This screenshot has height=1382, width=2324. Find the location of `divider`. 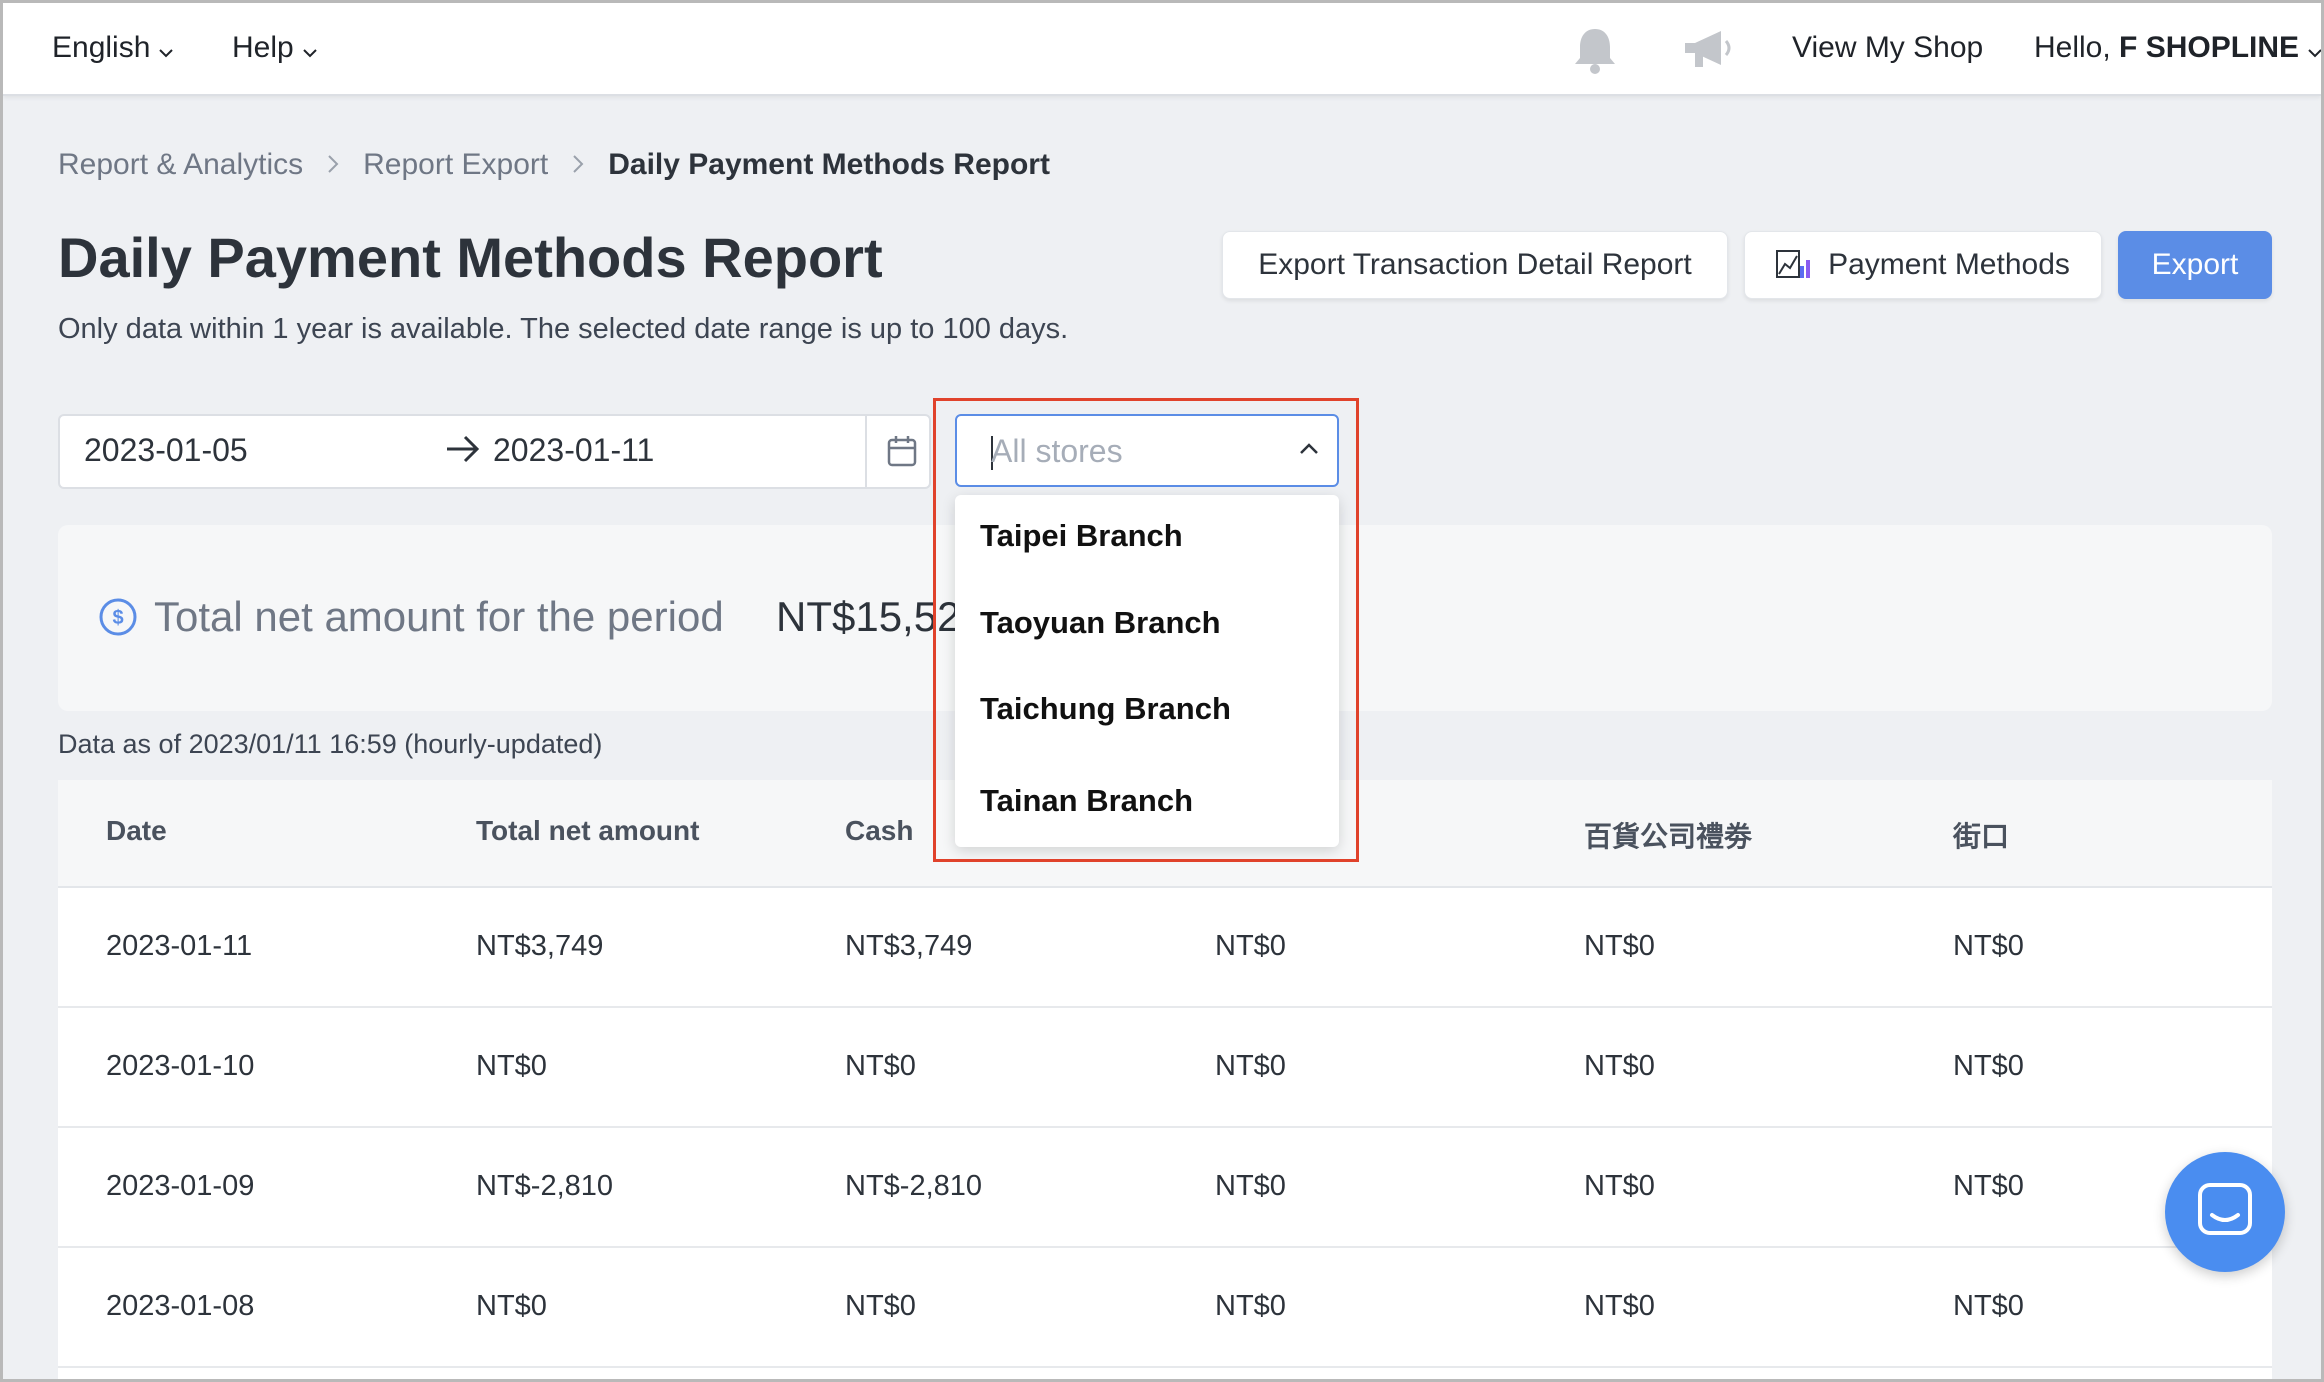

divider is located at coordinates (866, 451).